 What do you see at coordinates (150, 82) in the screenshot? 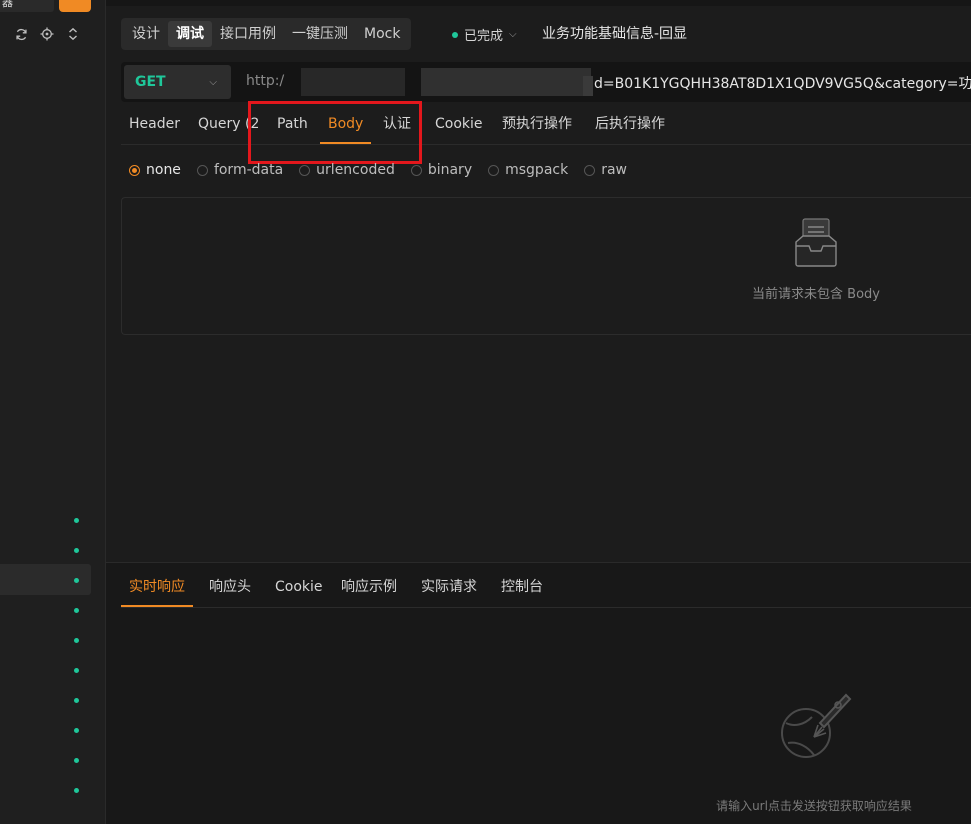
I see `method-label: GET` at bounding box center [150, 82].